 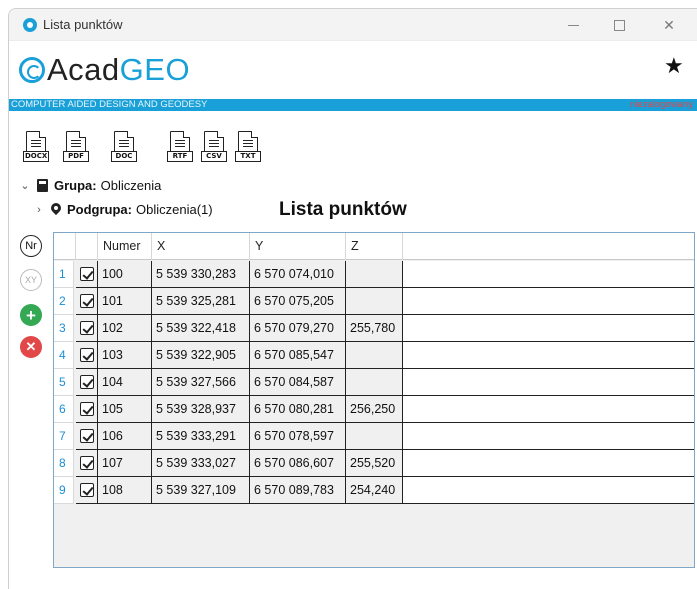 I want to click on row-index: 1, so click(x=64, y=274).